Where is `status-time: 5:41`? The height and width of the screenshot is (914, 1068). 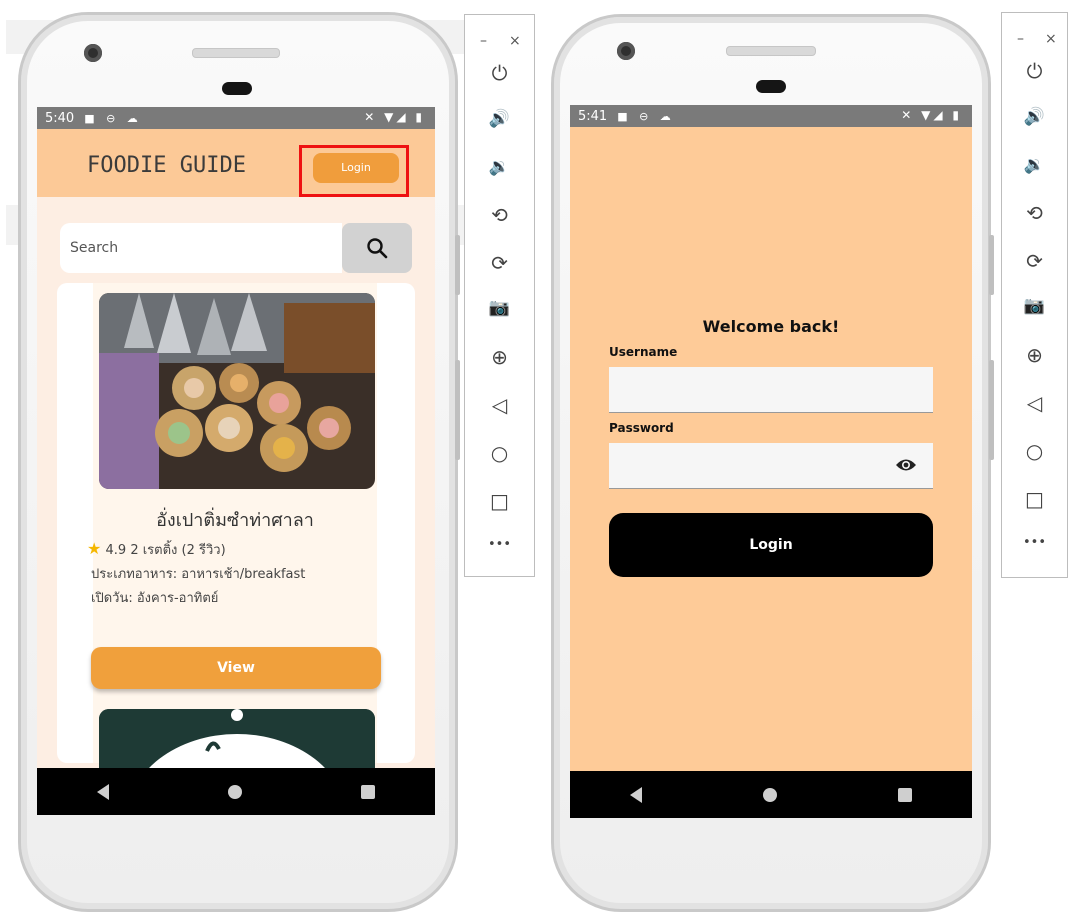 status-time: 5:41 is located at coordinates (593, 116).